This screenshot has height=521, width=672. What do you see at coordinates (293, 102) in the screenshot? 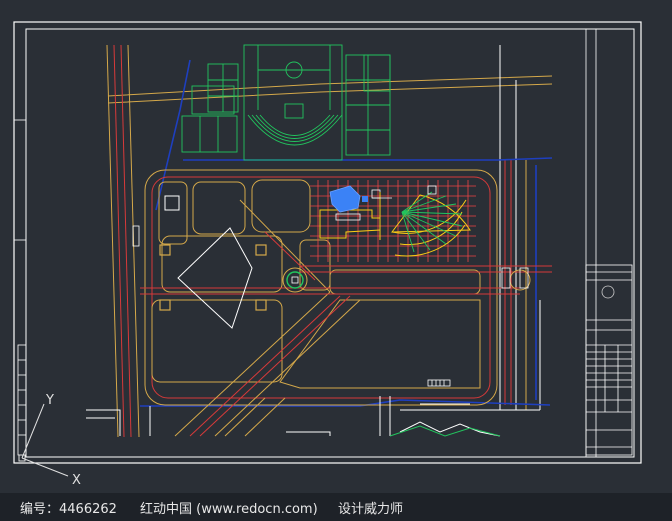
I see `athletic-field` at bounding box center [293, 102].